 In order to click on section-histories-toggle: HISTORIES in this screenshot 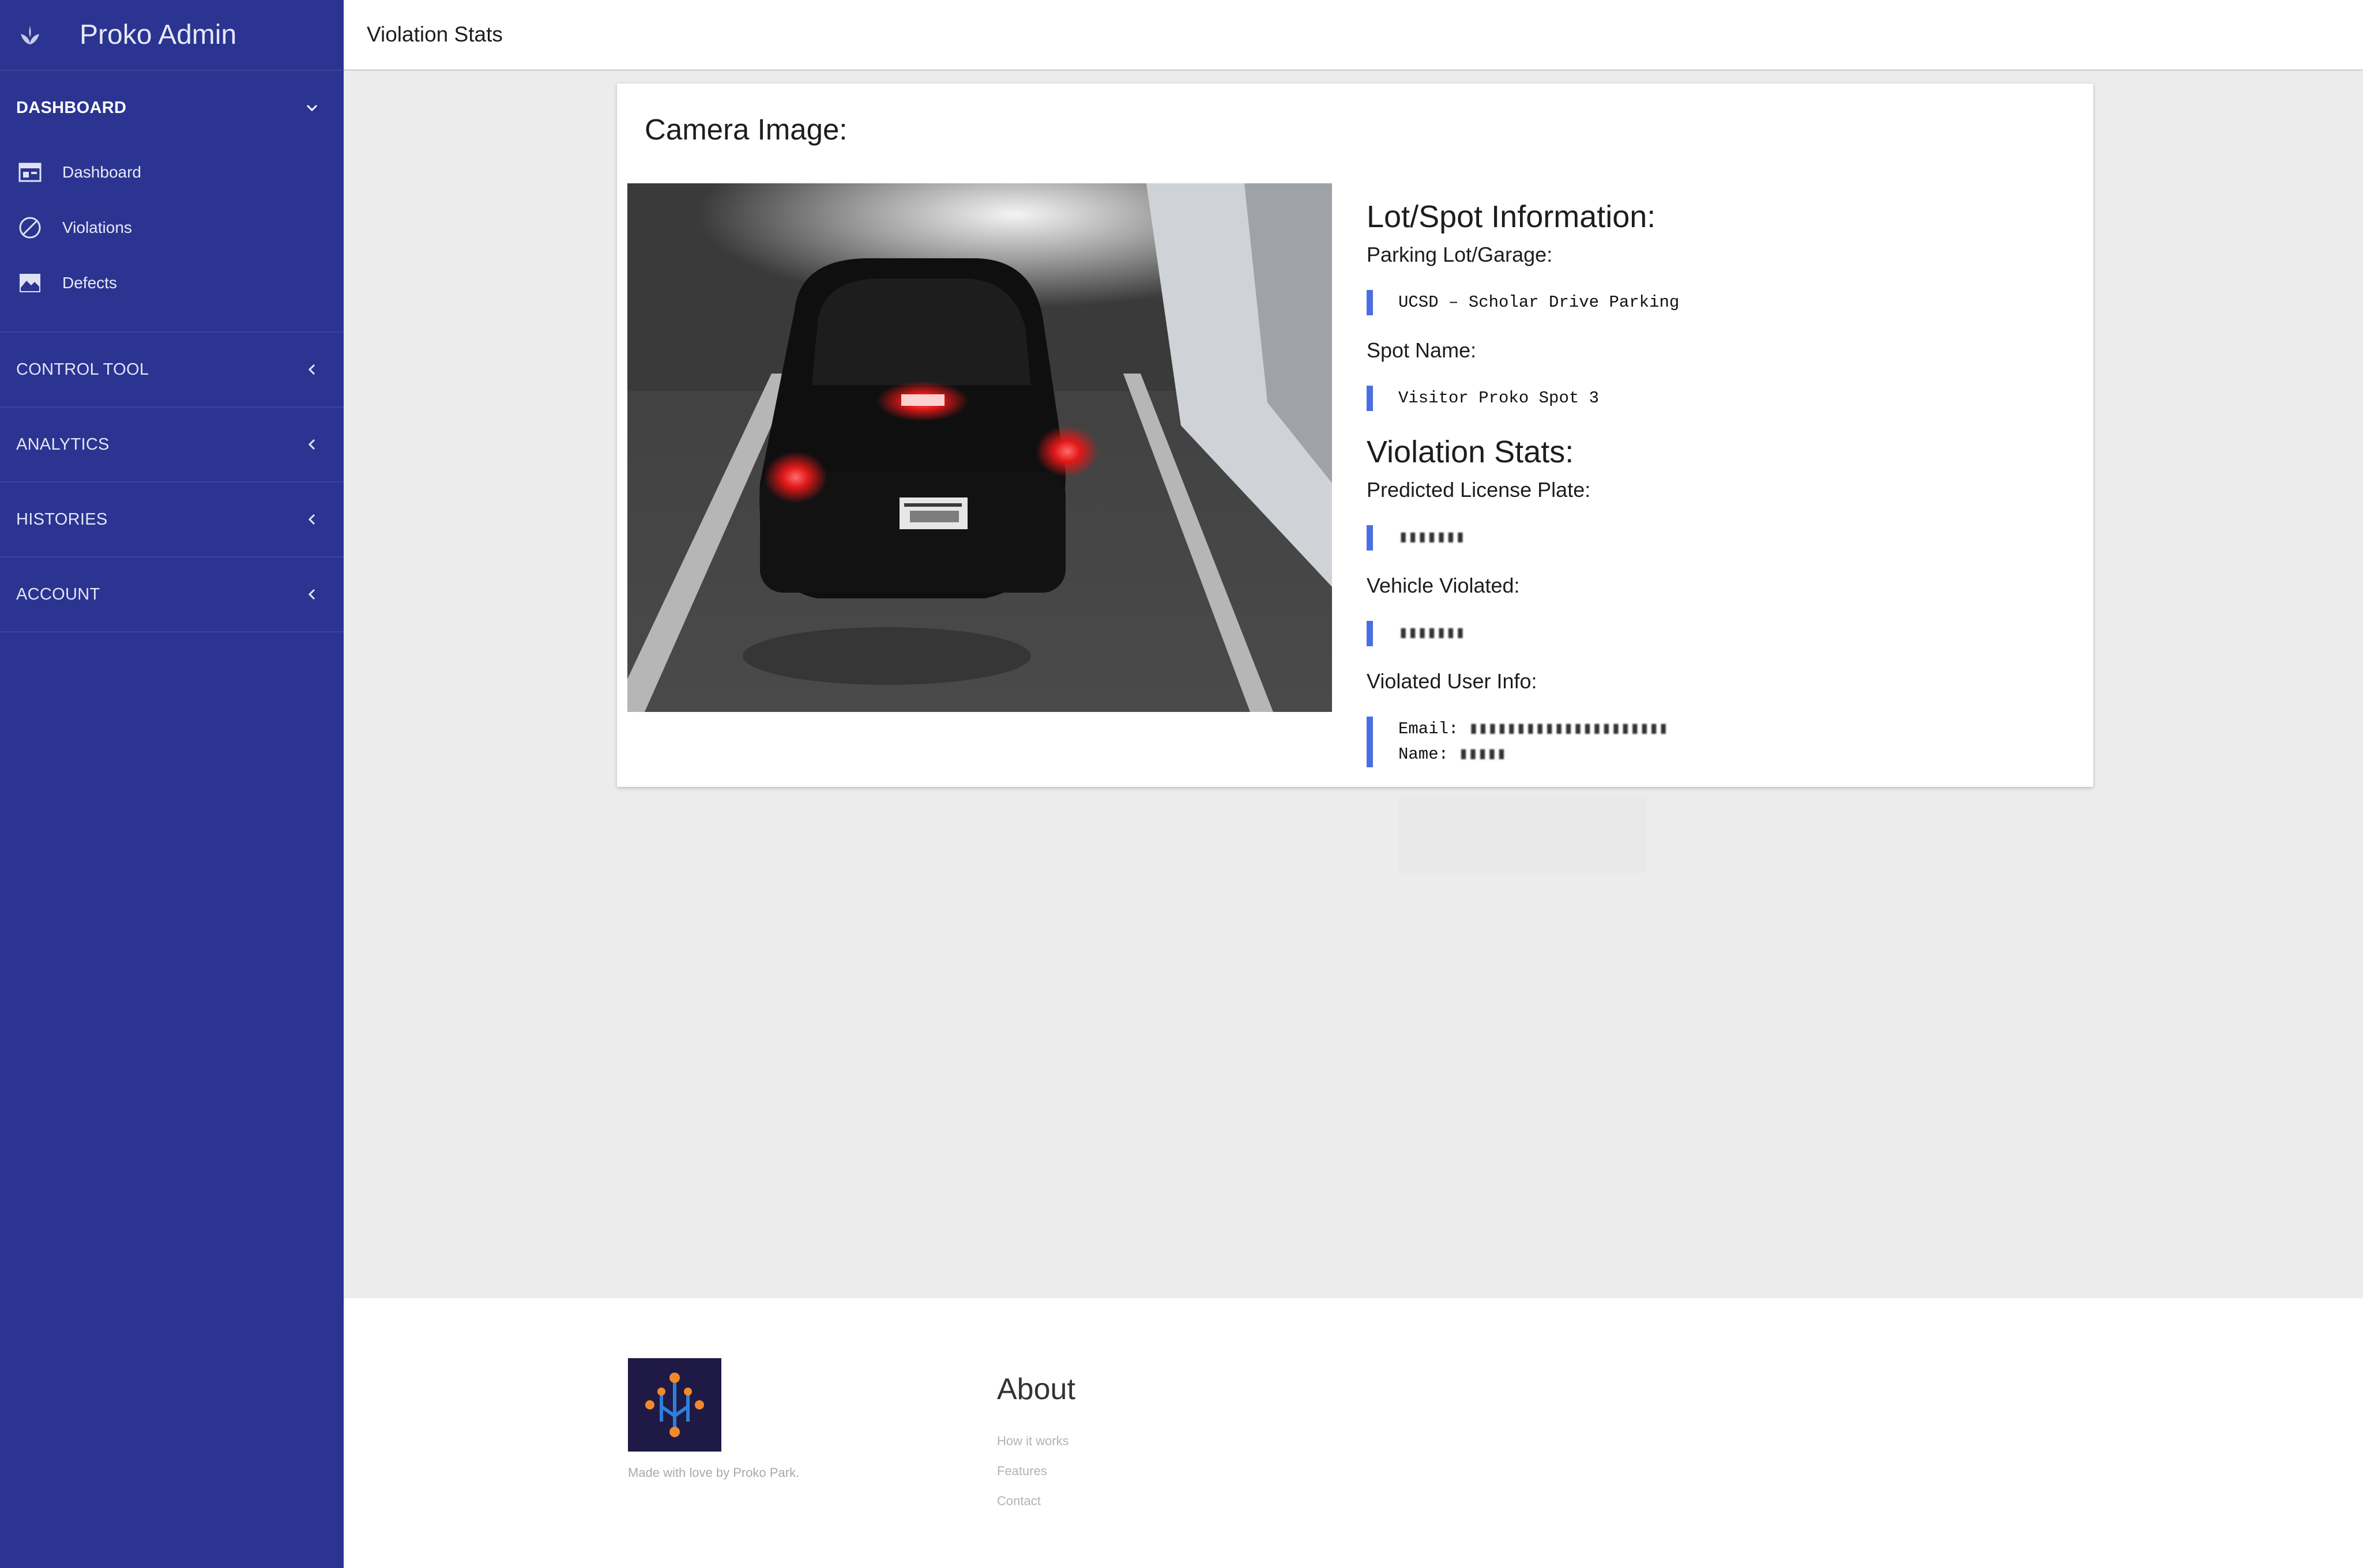, I will do `click(172, 519)`.